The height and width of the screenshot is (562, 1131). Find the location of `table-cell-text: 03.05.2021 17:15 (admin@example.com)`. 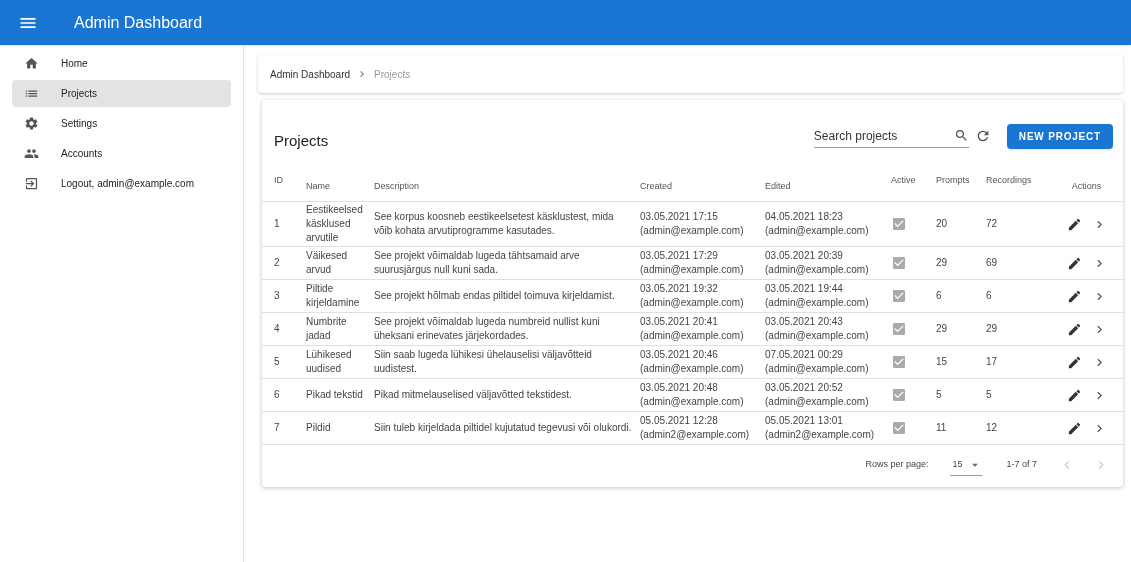

table-cell-text: 03.05.2021 17:15 (admin@example.com) is located at coordinates (692, 224).